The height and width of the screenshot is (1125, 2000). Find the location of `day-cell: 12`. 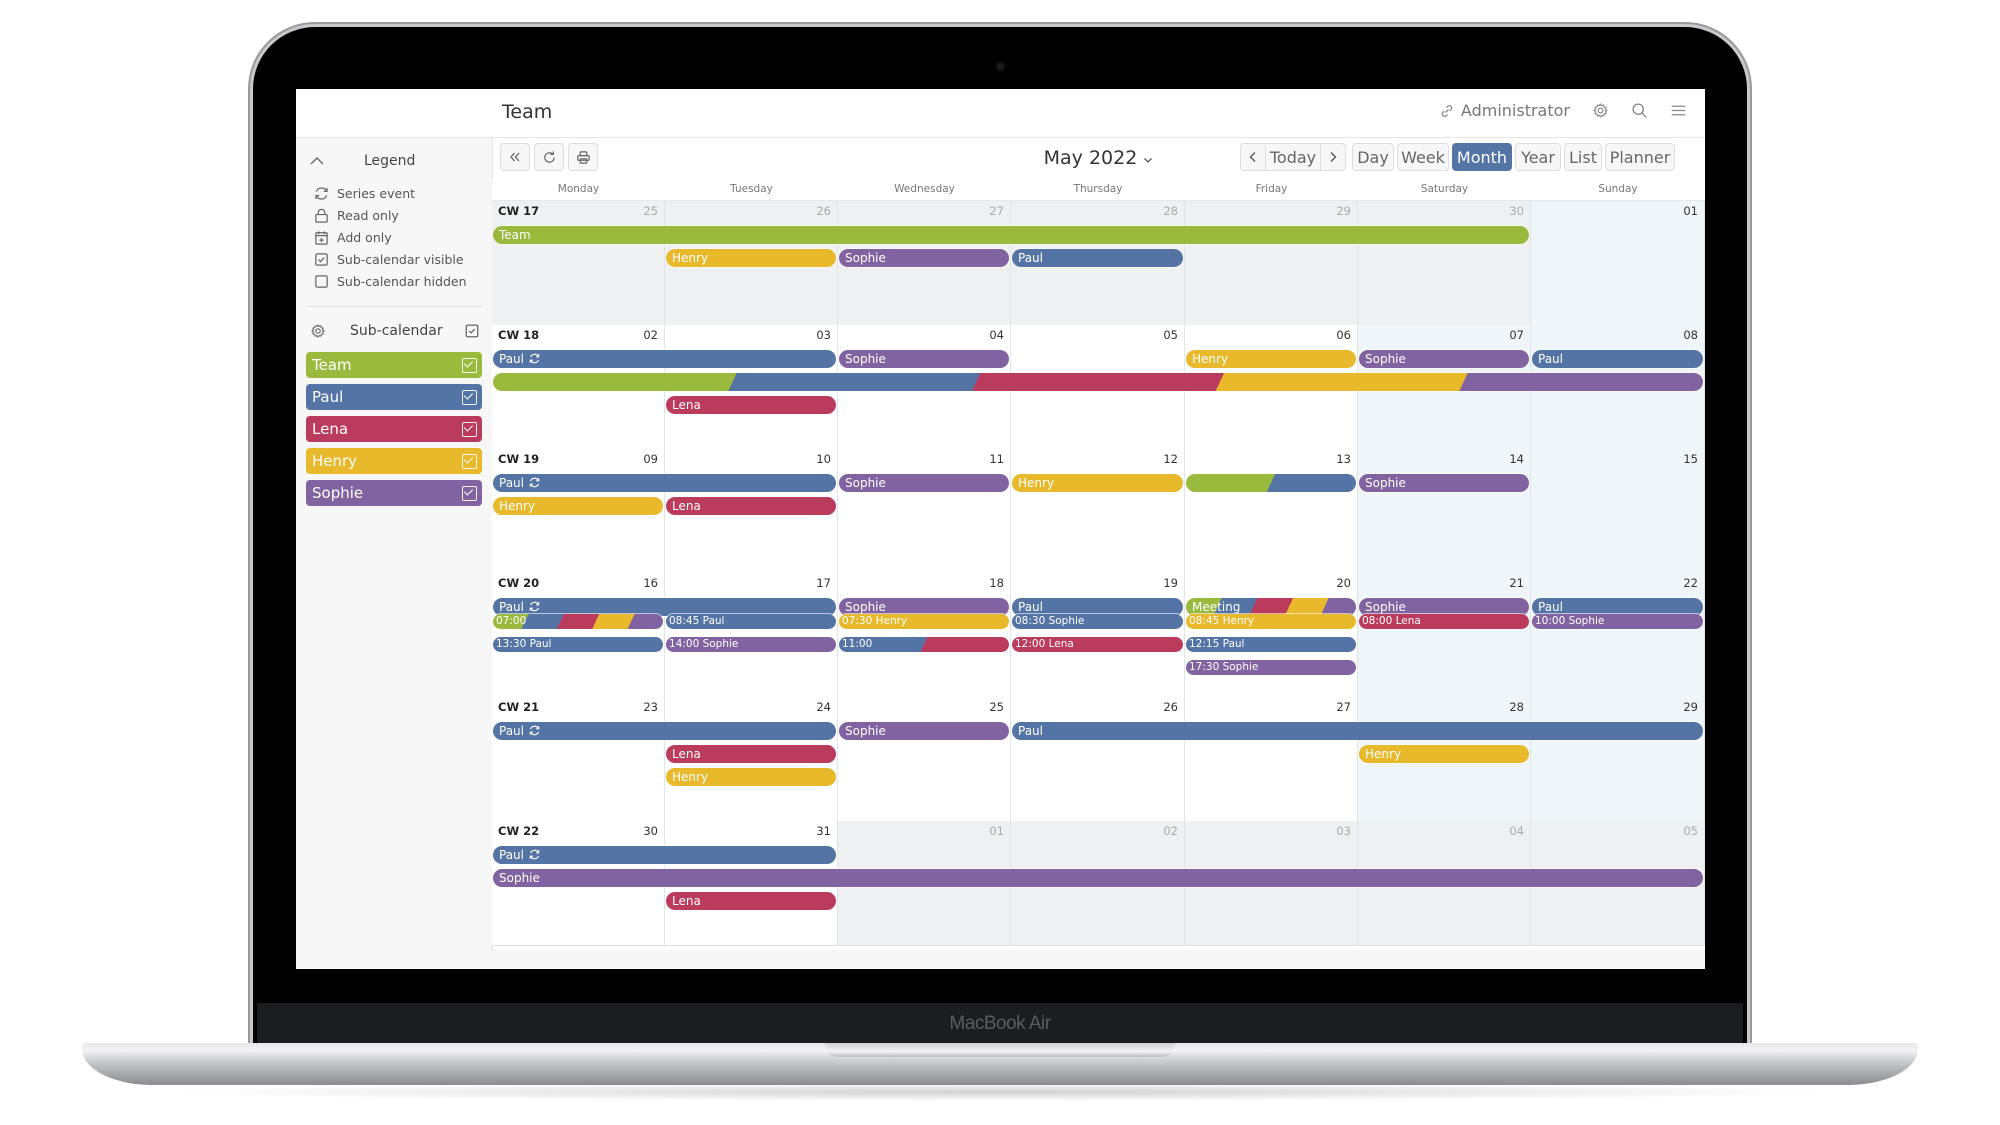

day-cell: 12 is located at coordinates (1098, 511).